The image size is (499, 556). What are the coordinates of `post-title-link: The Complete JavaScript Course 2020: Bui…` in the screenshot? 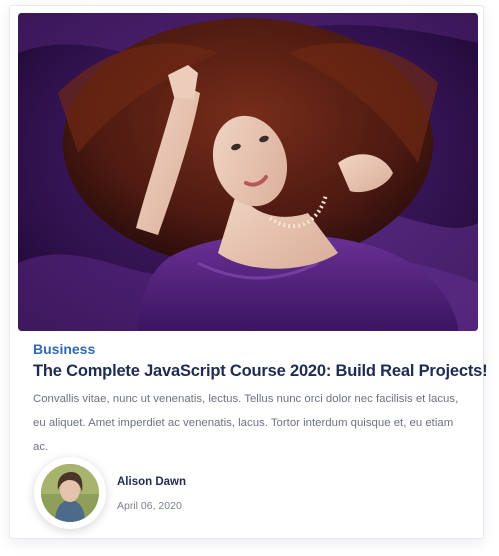 It's located at (260, 371).